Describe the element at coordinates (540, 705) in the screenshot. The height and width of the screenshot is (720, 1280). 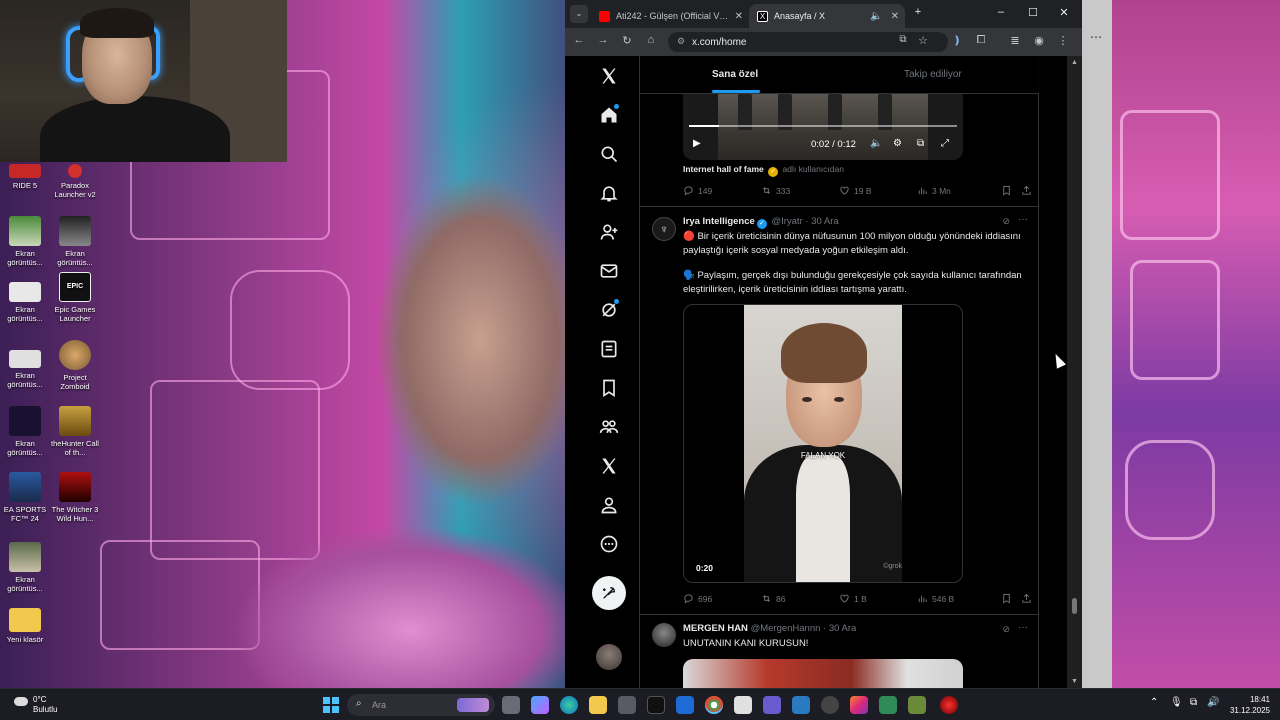
I see `copilot-icon` at that location.